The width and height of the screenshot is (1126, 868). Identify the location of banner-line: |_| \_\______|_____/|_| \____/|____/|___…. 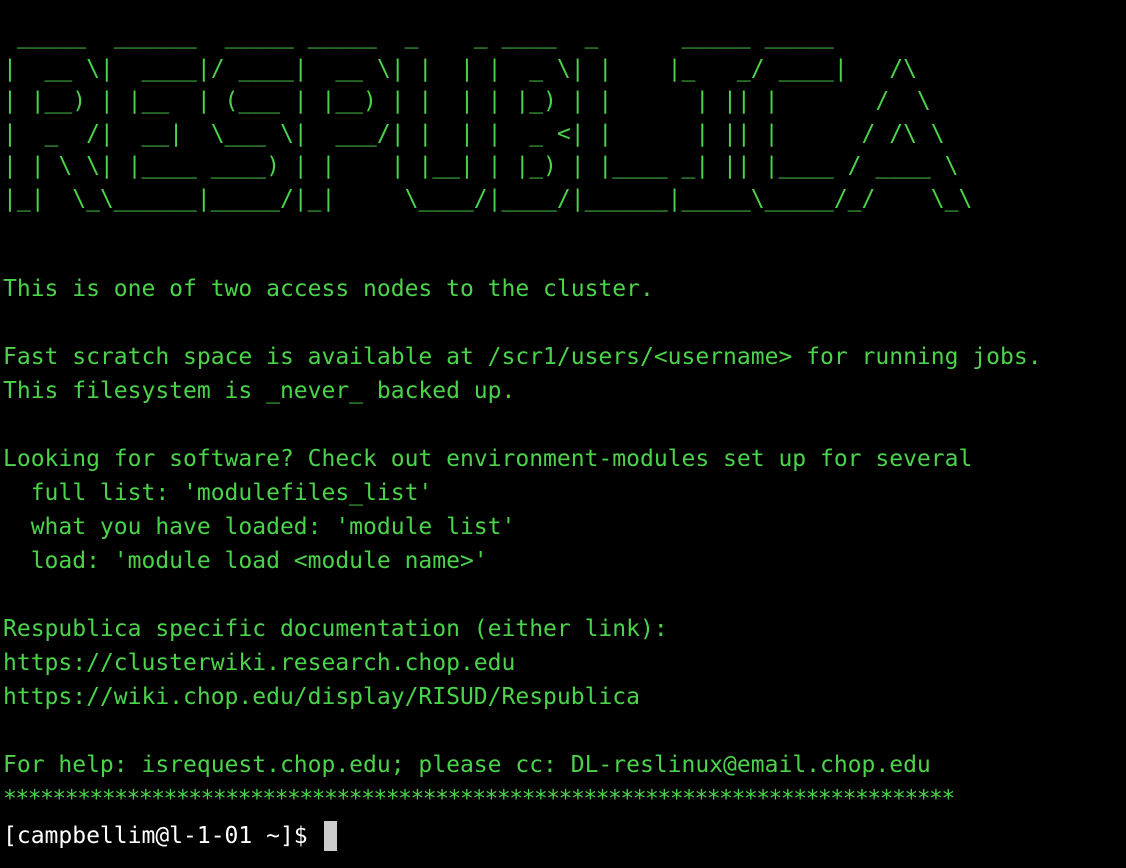
(488, 198).